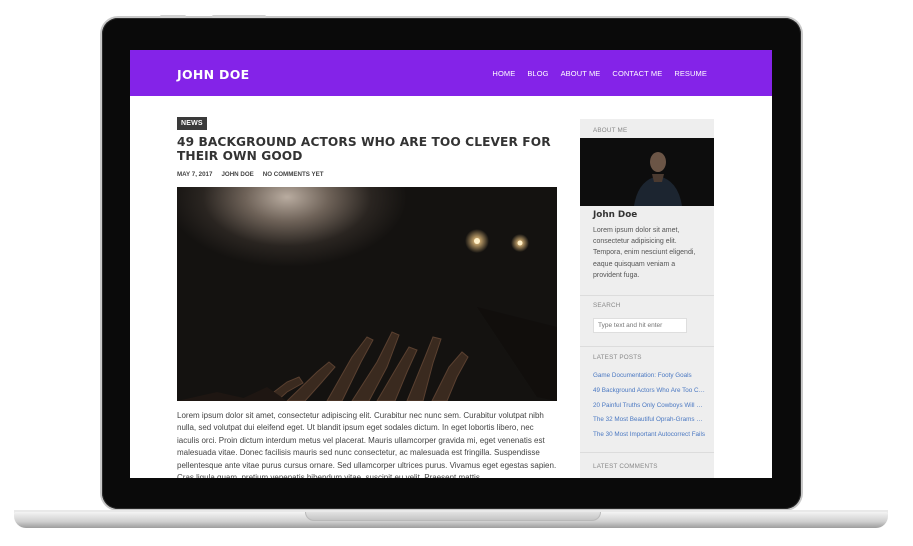 The height and width of the screenshot is (546, 913). I want to click on laptop-base-notch, so click(453, 516).